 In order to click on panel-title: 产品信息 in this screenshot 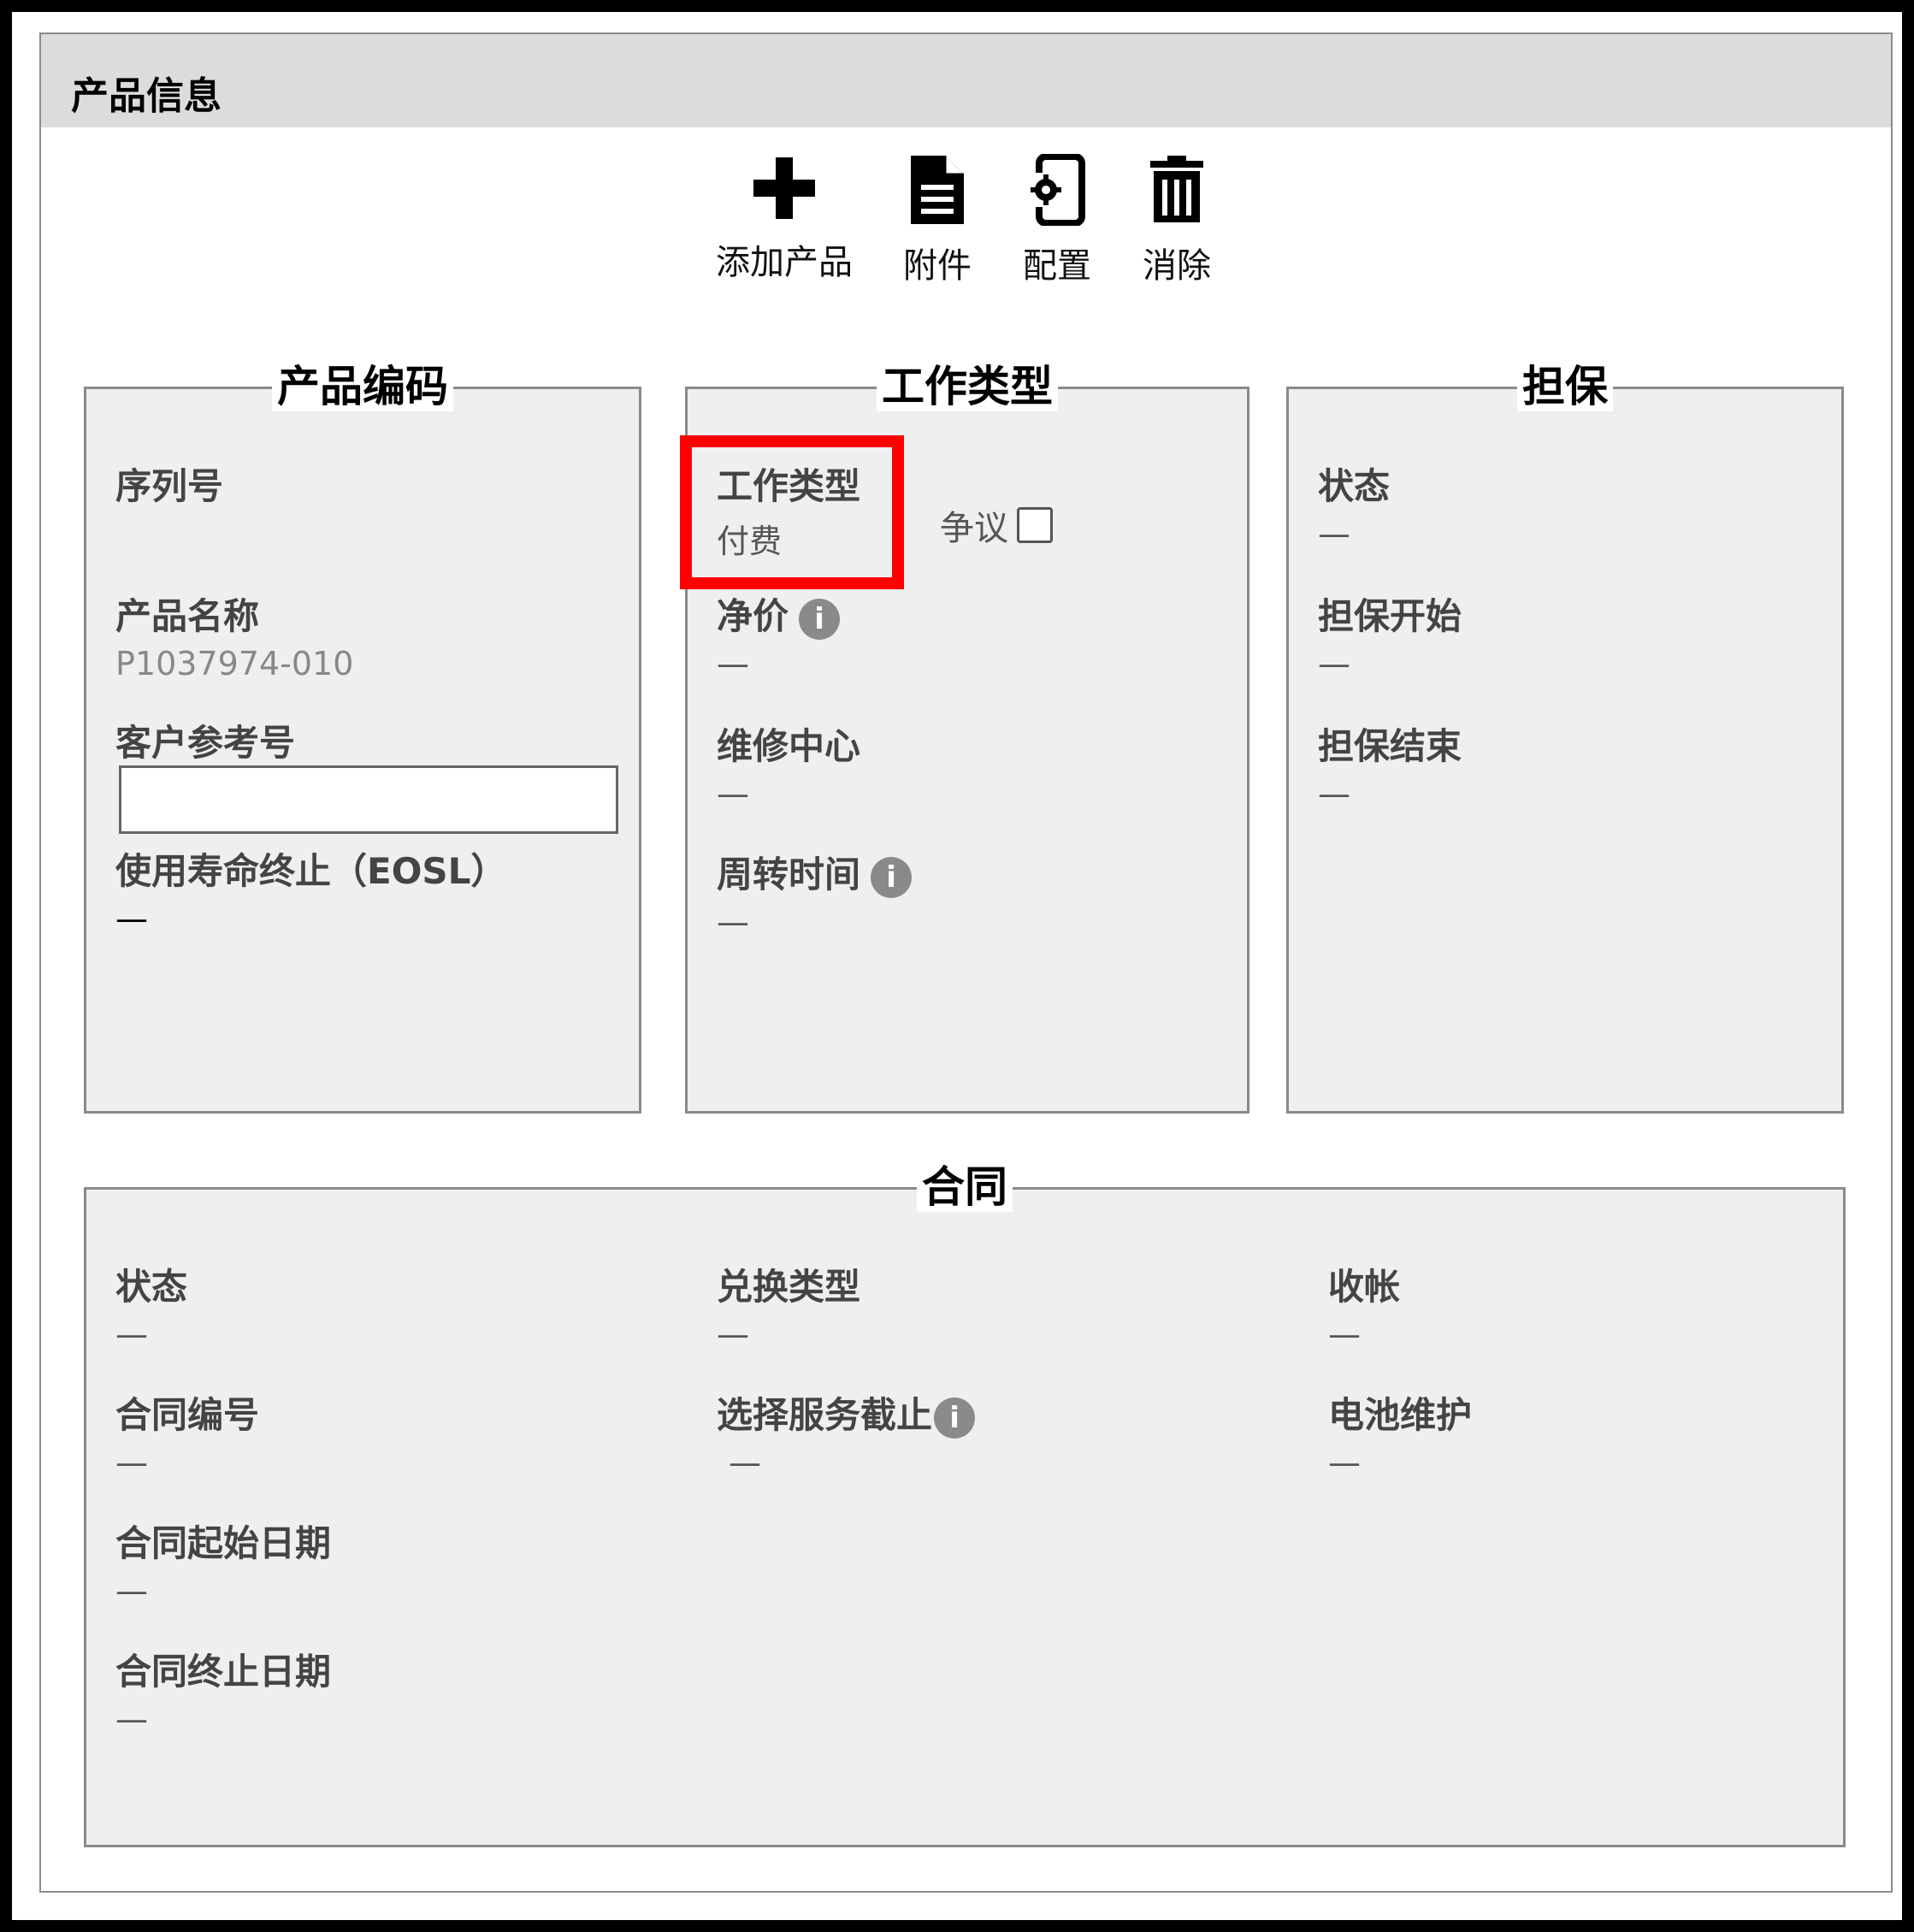, I will do `click(146, 96)`.